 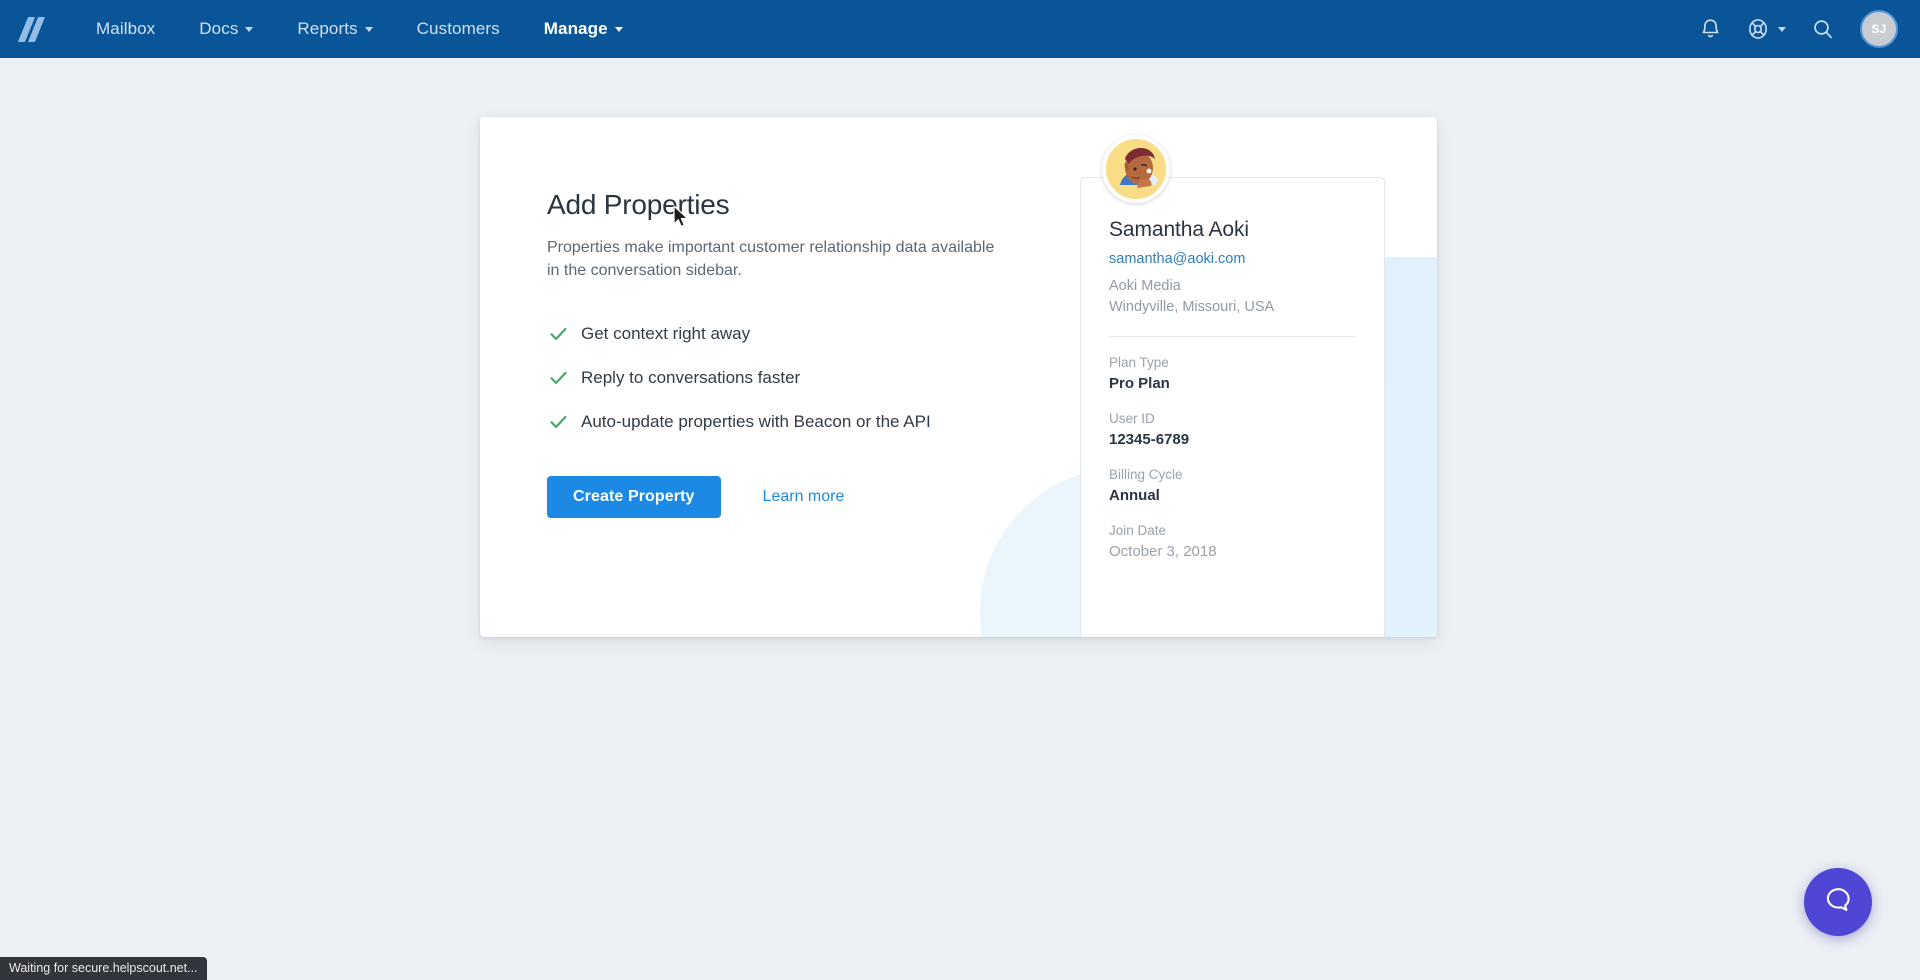 What do you see at coordinates (1766, 29) in the screenshot?
I see `lifesaver-icon` at bounding box center [1766, 29].